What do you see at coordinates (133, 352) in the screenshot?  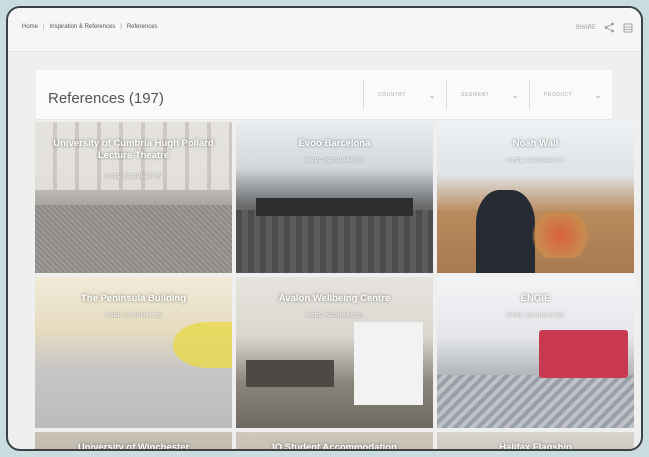 I see `reference-card: The Peninsula Building MORE INFORMATION` at bounding box center [133, 352].